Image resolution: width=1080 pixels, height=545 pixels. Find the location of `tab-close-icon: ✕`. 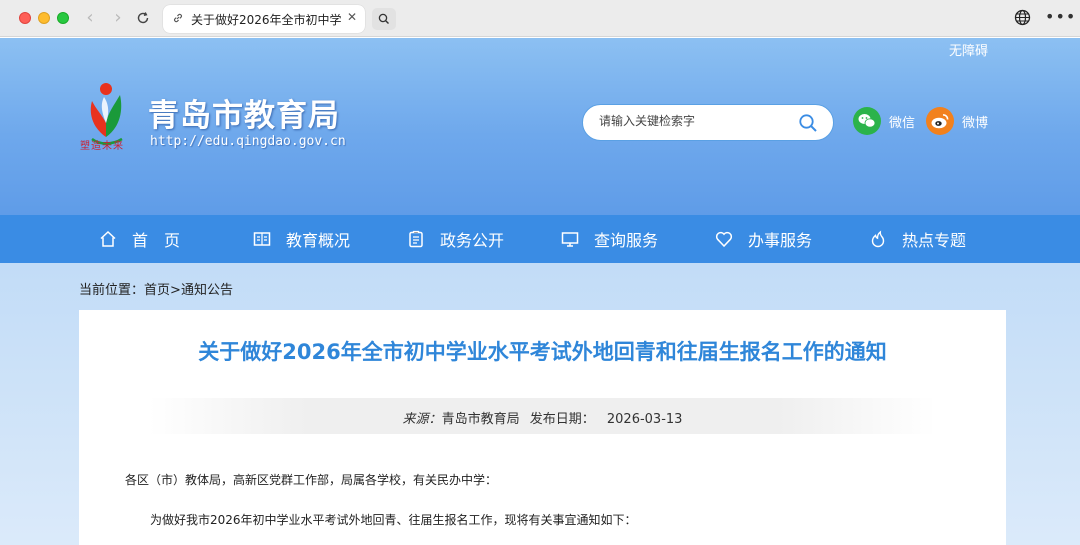

tab-close-icon: ✕ is located at coordinates (352, 17).